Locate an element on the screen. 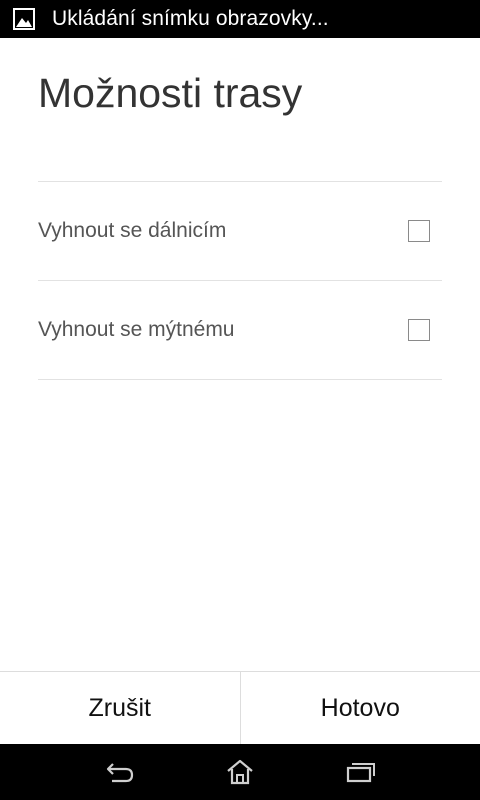  avoid-tolls-checkbox is located at coordinates (419, 330).